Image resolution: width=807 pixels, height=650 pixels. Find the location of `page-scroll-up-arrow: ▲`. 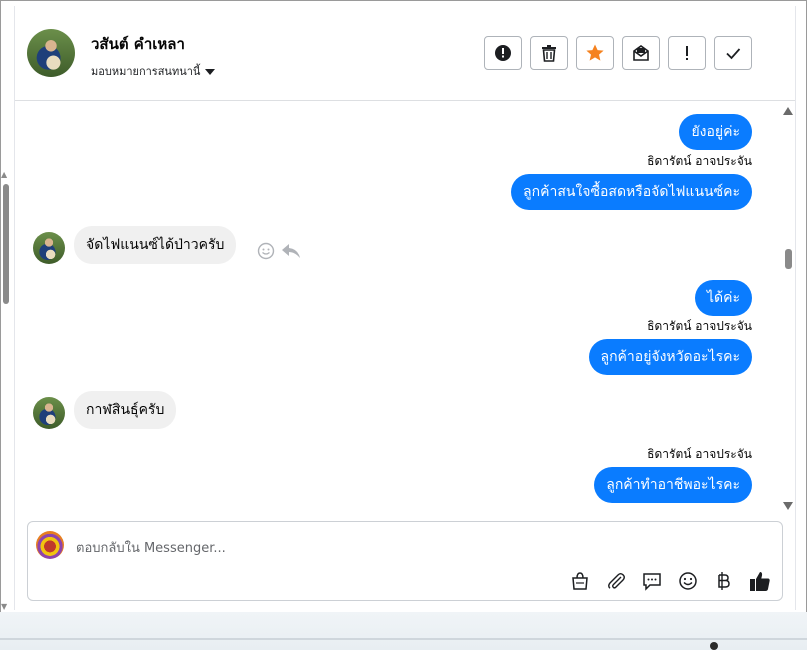

page-scroll-up-arrow: ▲ is located at coordinates (4, 174).